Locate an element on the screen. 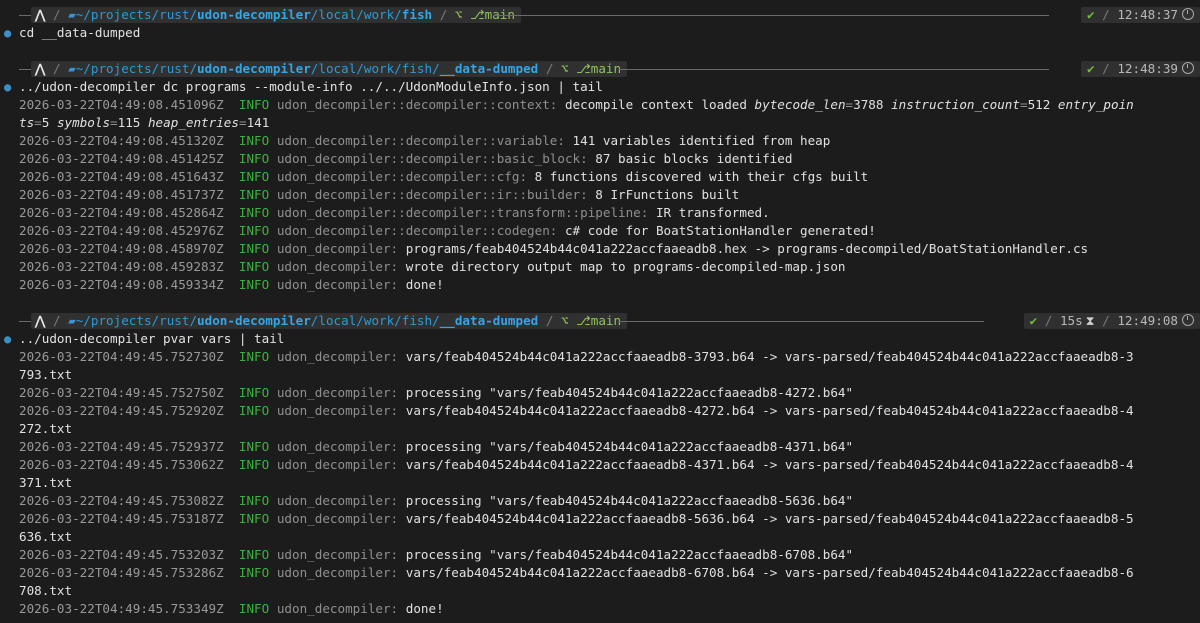 The image size is (1200, 623). log-field-value: 512 is located at coordinates (1039, 104).